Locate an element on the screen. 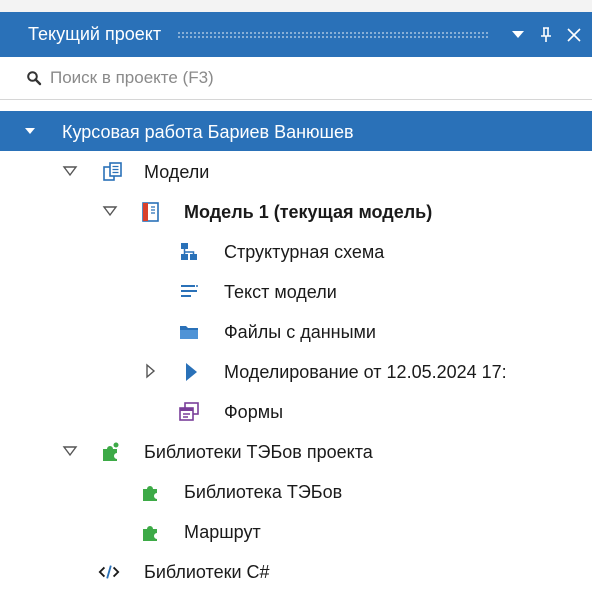 This screenshot has height=597, width=592. tree-item-model-1: Модель 1 (текущая модель) is located at coordinates (296, 211).